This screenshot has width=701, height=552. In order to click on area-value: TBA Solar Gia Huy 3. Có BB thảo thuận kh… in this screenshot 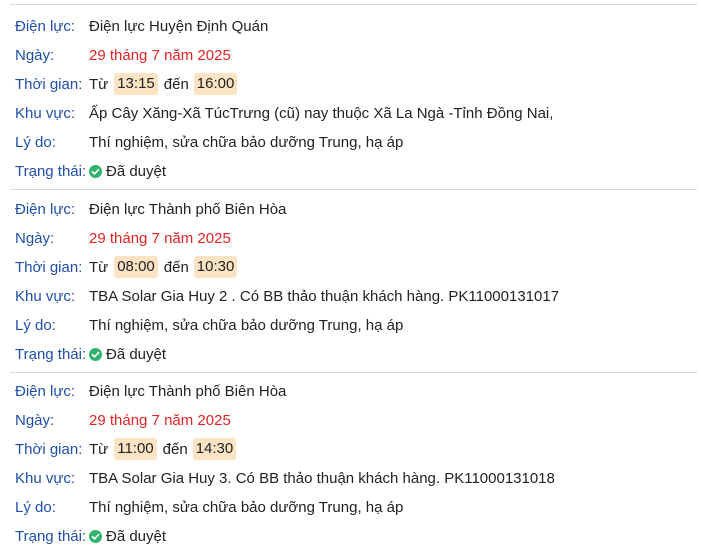, I will do `click(322, 478)`.